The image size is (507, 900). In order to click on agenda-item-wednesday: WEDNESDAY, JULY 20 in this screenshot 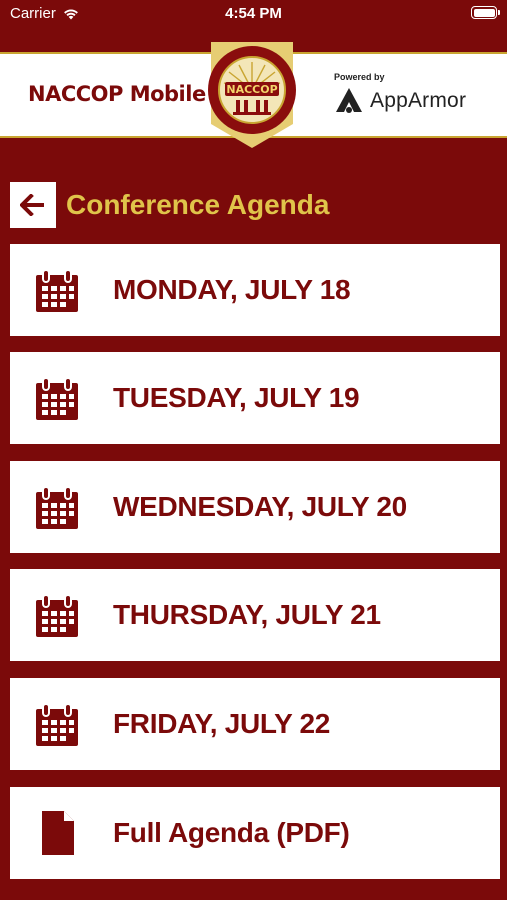, I will do `click(255, 507)`.